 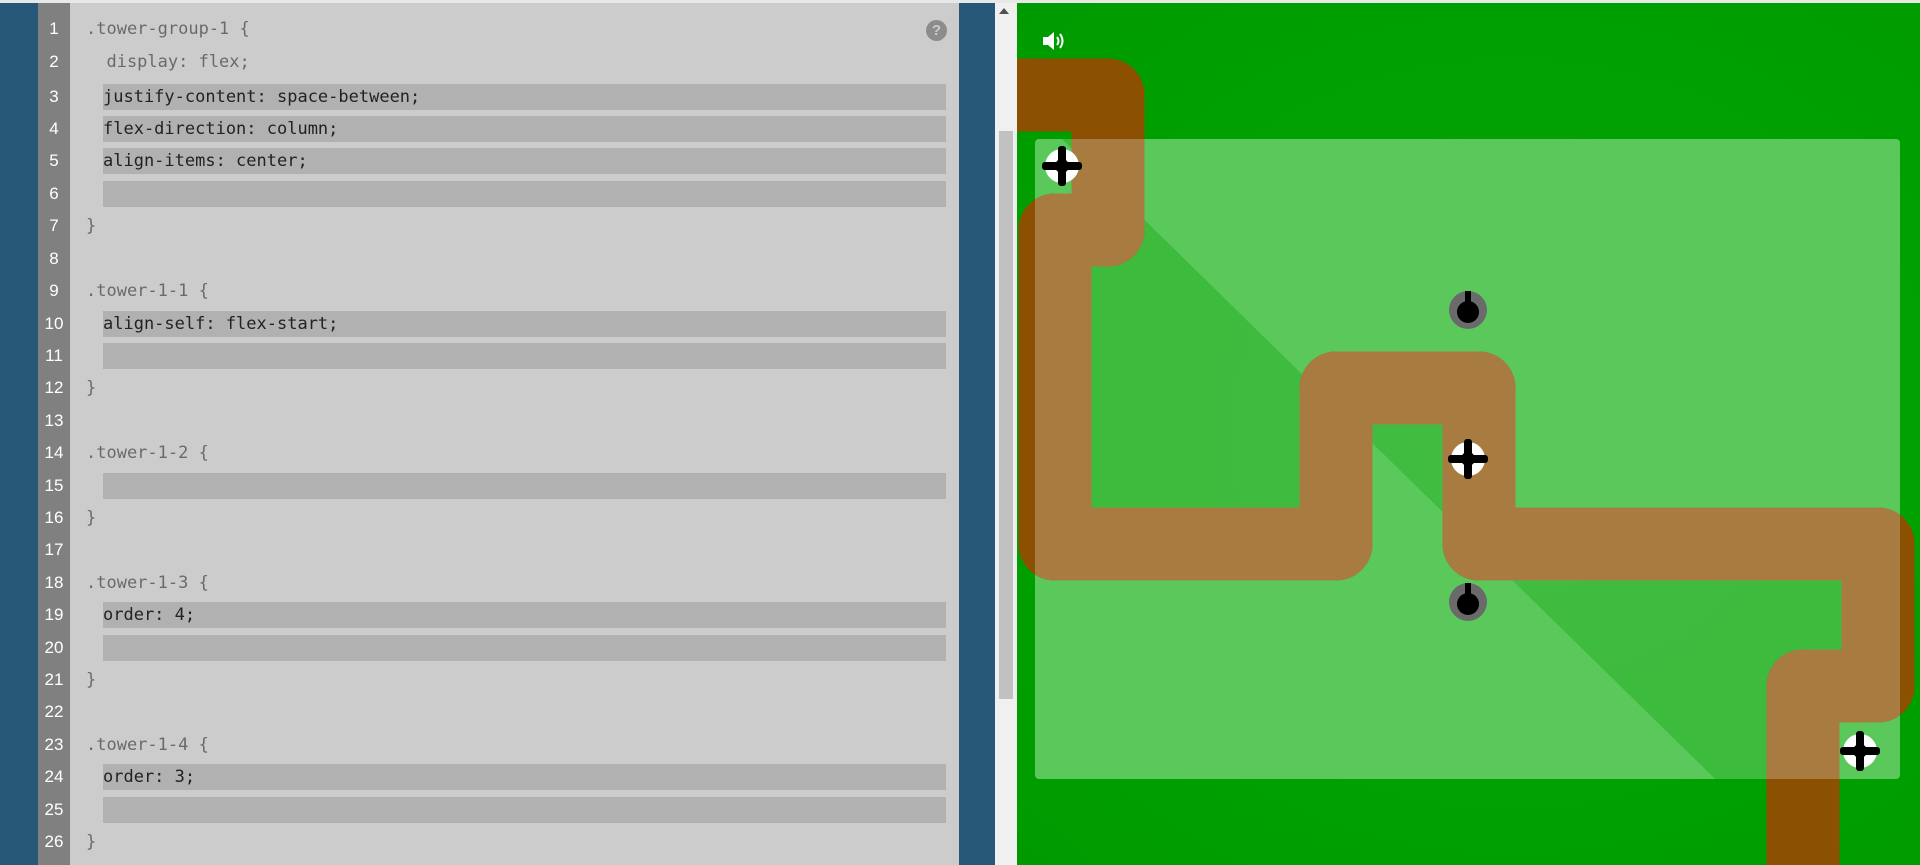 What do you see at coordinates (147, 745) in the screenshot?
I see `code-text: .tower-1-4 {` at bounding box center [147, 745].